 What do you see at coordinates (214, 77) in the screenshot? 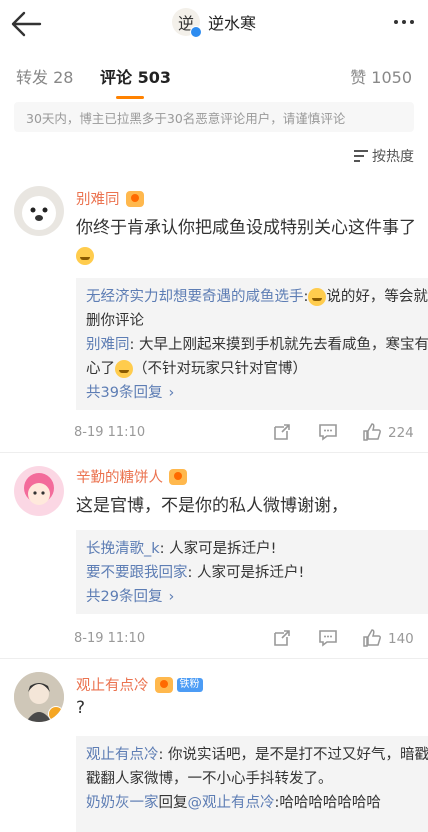
I see `tab-bar: 转发 28 评论 503 赞 1050` at bounding box center [214, 77].